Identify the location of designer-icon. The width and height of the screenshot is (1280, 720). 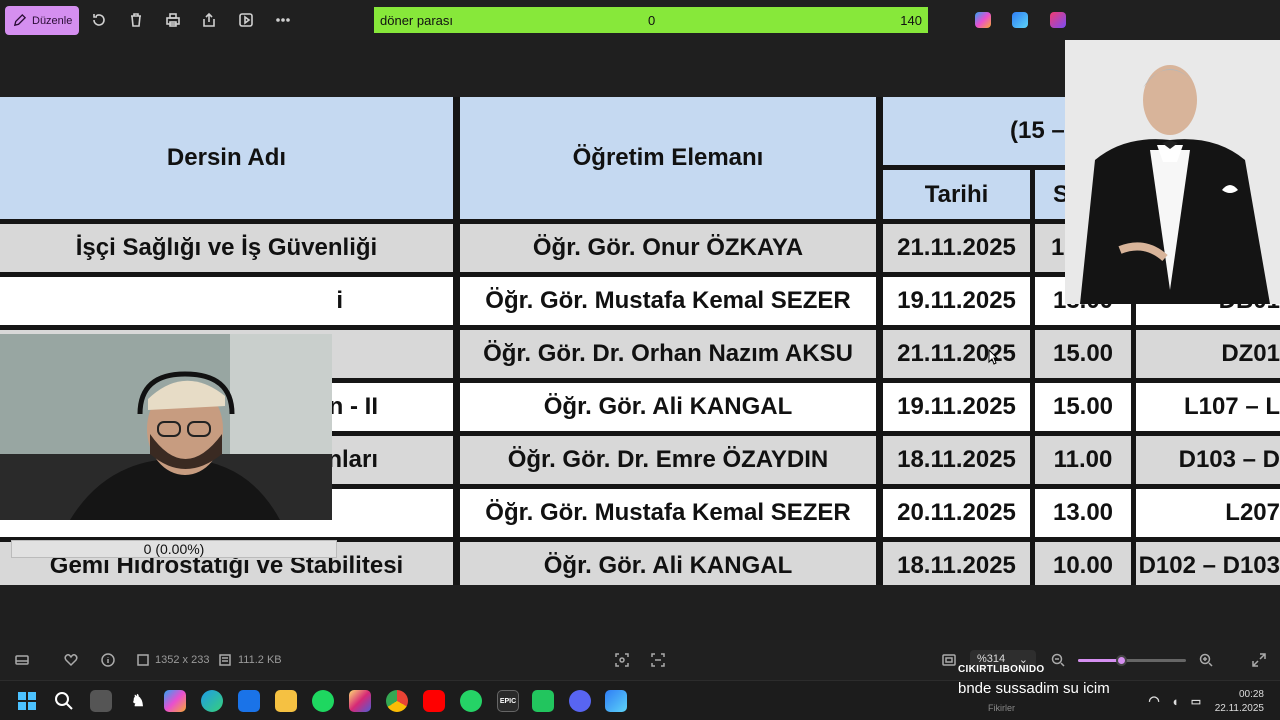
(1020, 20).